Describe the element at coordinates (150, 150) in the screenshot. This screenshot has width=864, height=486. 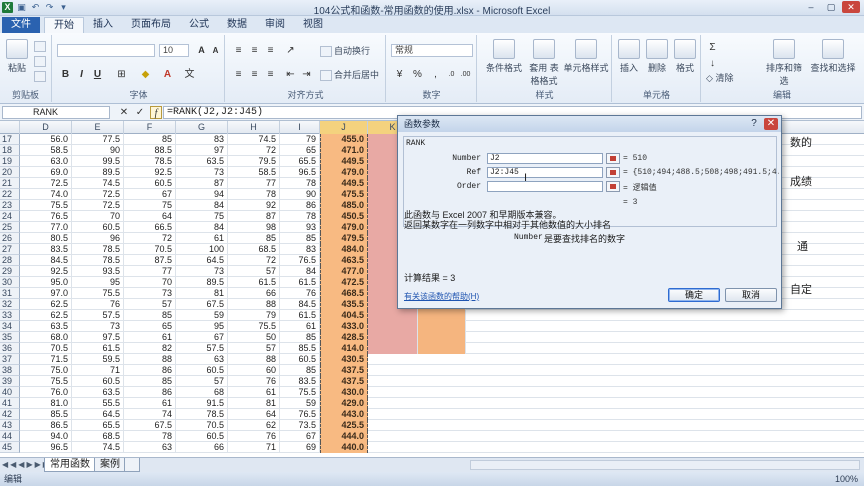
I see `cell-f: 88.5` at that location.